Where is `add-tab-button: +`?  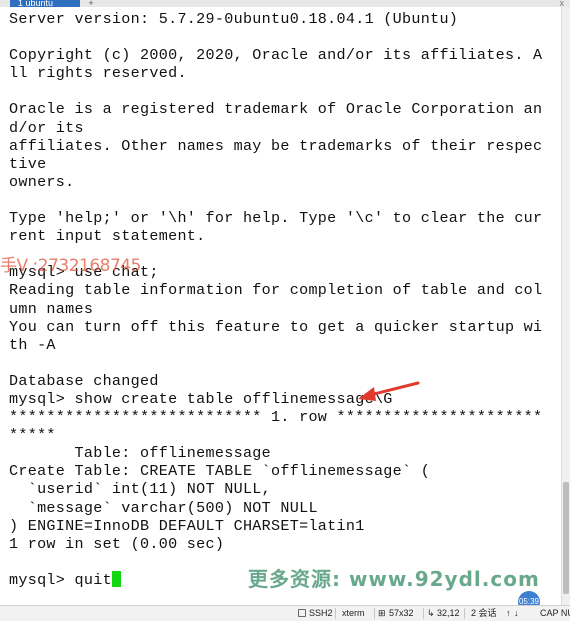 add-tab-button: + is located at coordinates (91, 4).